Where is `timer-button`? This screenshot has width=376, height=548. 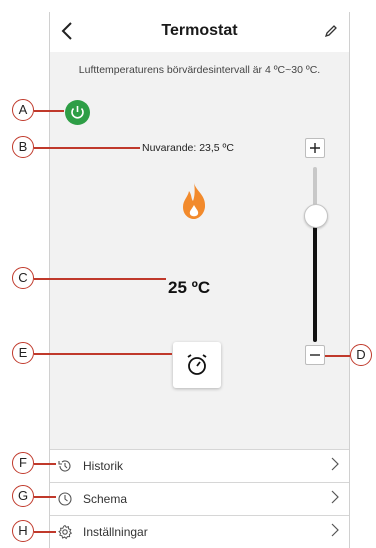 timer-button is located at coordinates (197, 365).